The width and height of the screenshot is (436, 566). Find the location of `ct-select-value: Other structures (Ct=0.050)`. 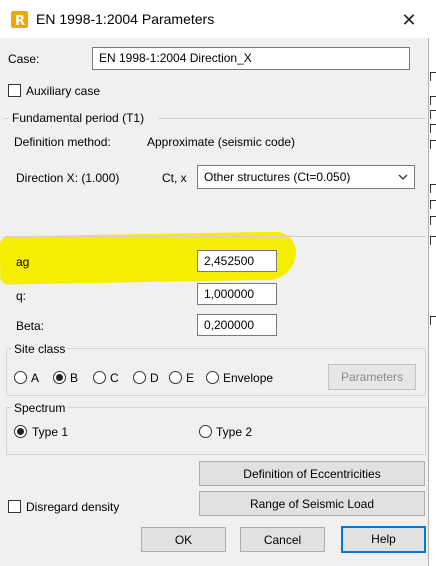

ct-select-value: Other structures (Ct=0.050) is located at coordinates (277, 177).